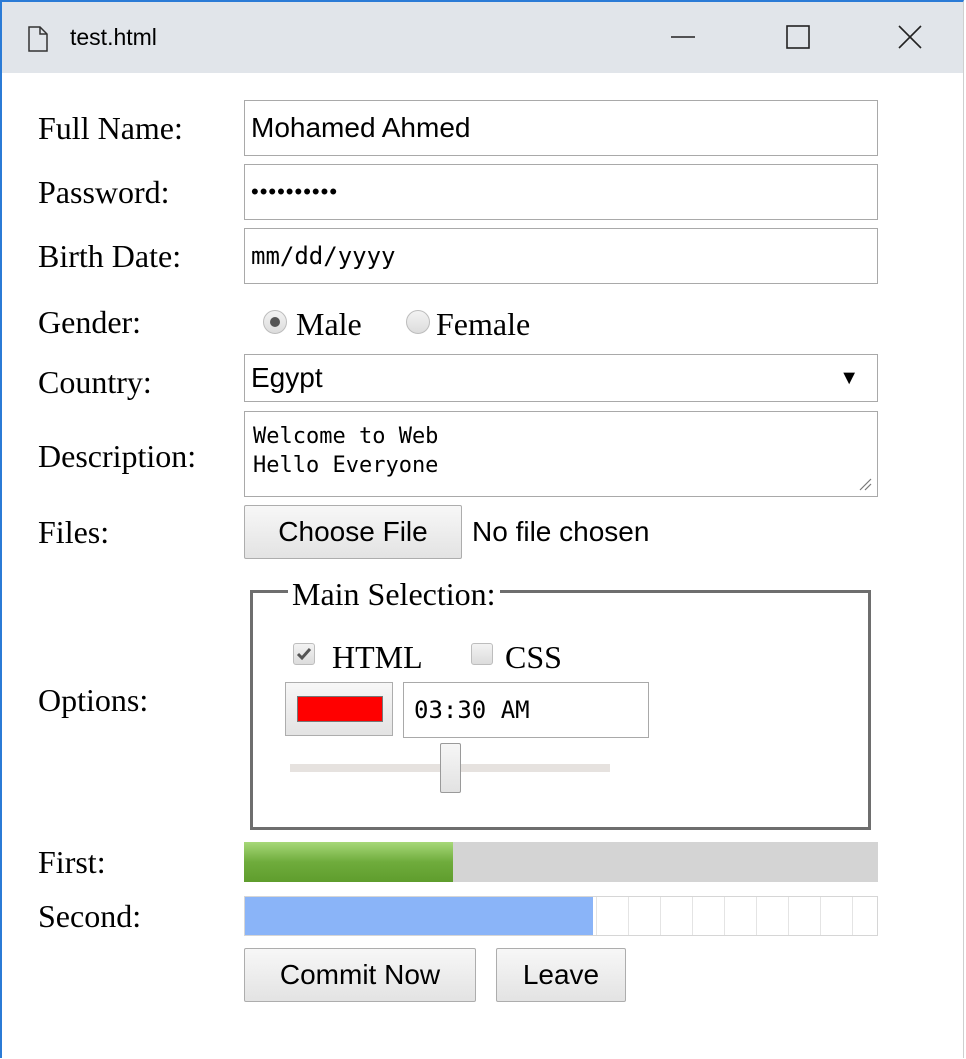 The image size is (966, 1059). I want to click on css-checkbox-label: CSS, so click(533, 657).